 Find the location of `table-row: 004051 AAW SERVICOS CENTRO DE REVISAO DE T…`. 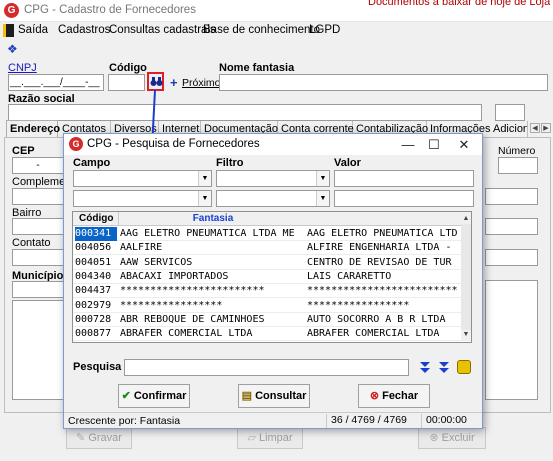

table-row: 004051 AAW SERVICOS CENTRO DE REVISAO DE T… is located at coordinates (272, 263).